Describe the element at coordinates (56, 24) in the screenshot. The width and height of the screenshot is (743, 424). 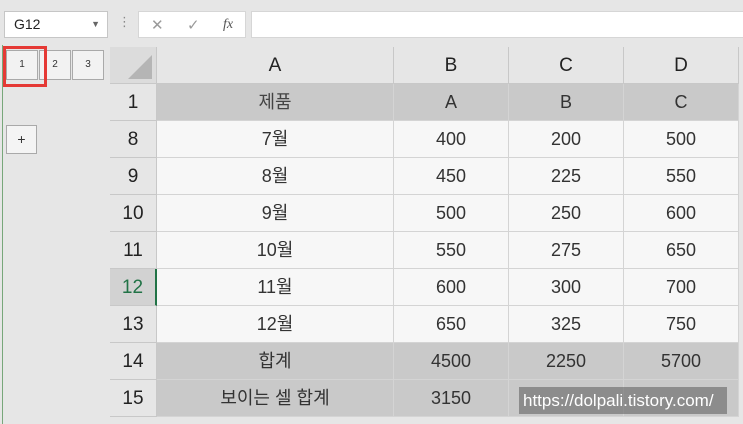
I see `name-box: G12 ▼` at that location.